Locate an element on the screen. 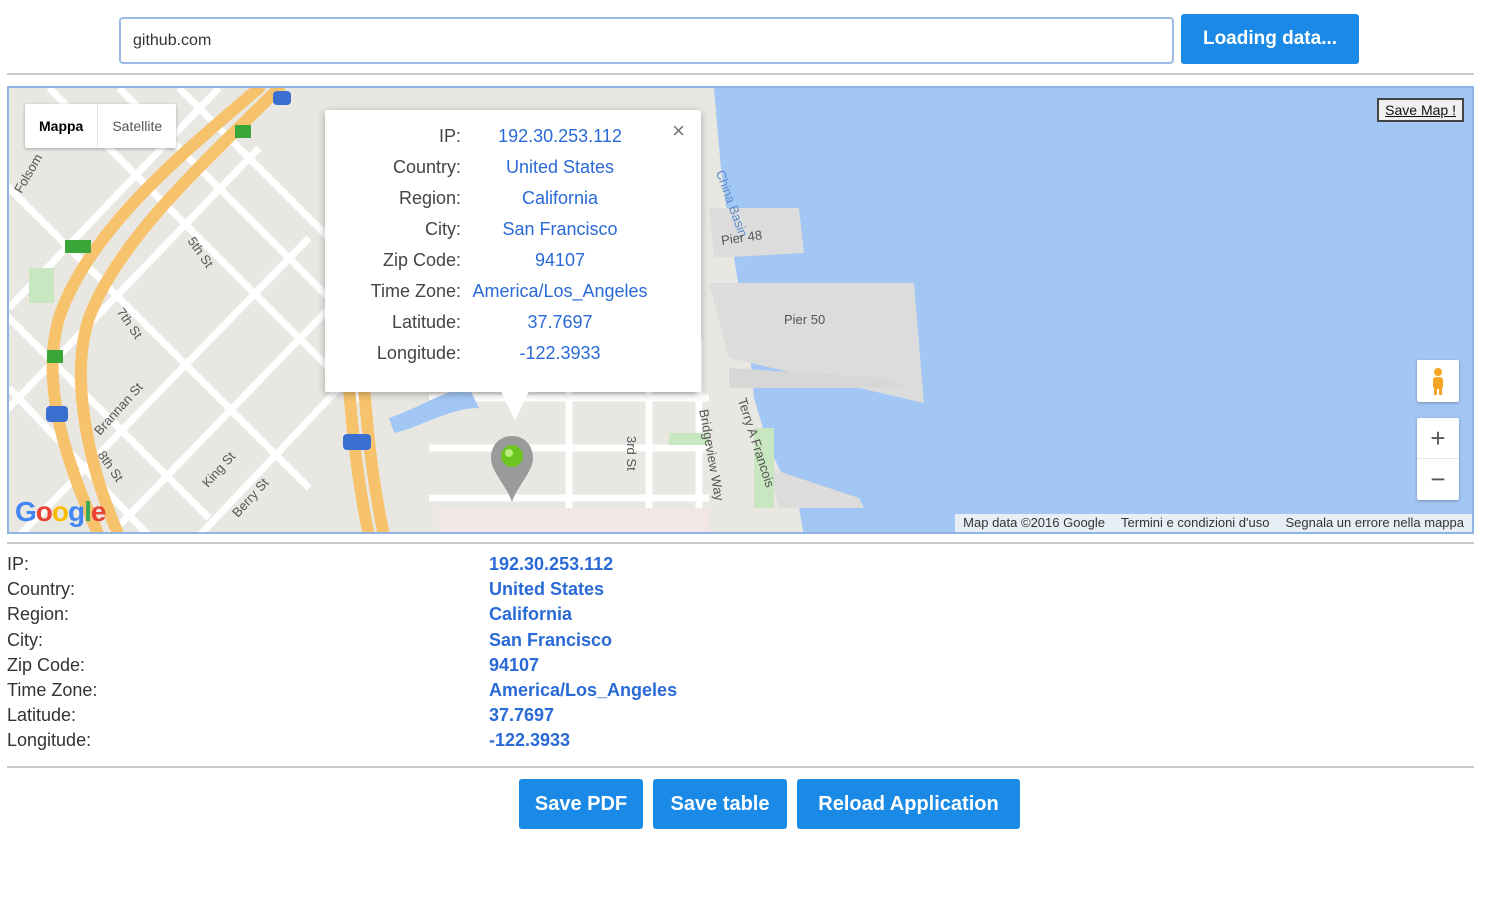 The height and width of the screenshot is (900, 1496). label-pier-50: Pier 50 is located at coordinates (805, 319).